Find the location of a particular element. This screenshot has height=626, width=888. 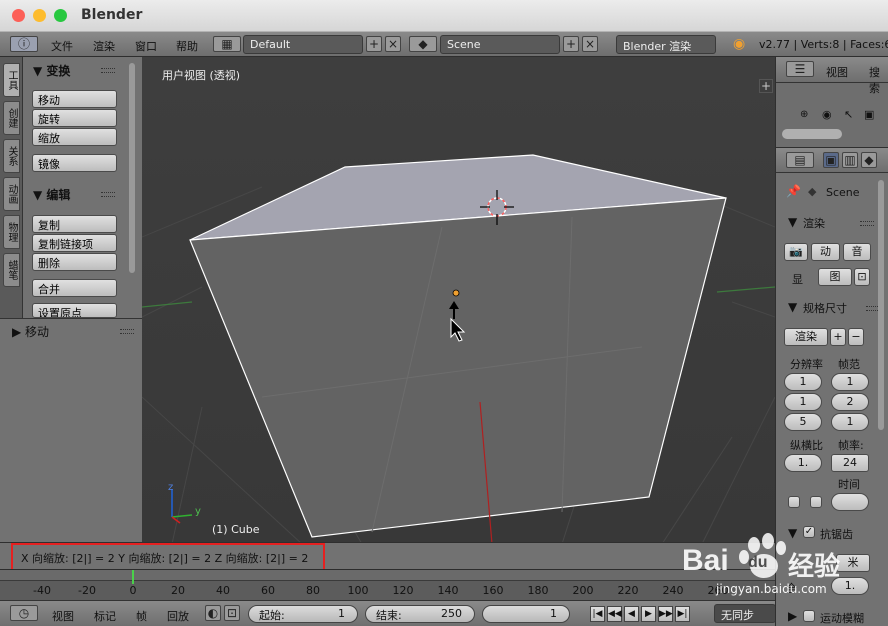

select-arrow-icon: ↖ is located at coordinates (848, 114).